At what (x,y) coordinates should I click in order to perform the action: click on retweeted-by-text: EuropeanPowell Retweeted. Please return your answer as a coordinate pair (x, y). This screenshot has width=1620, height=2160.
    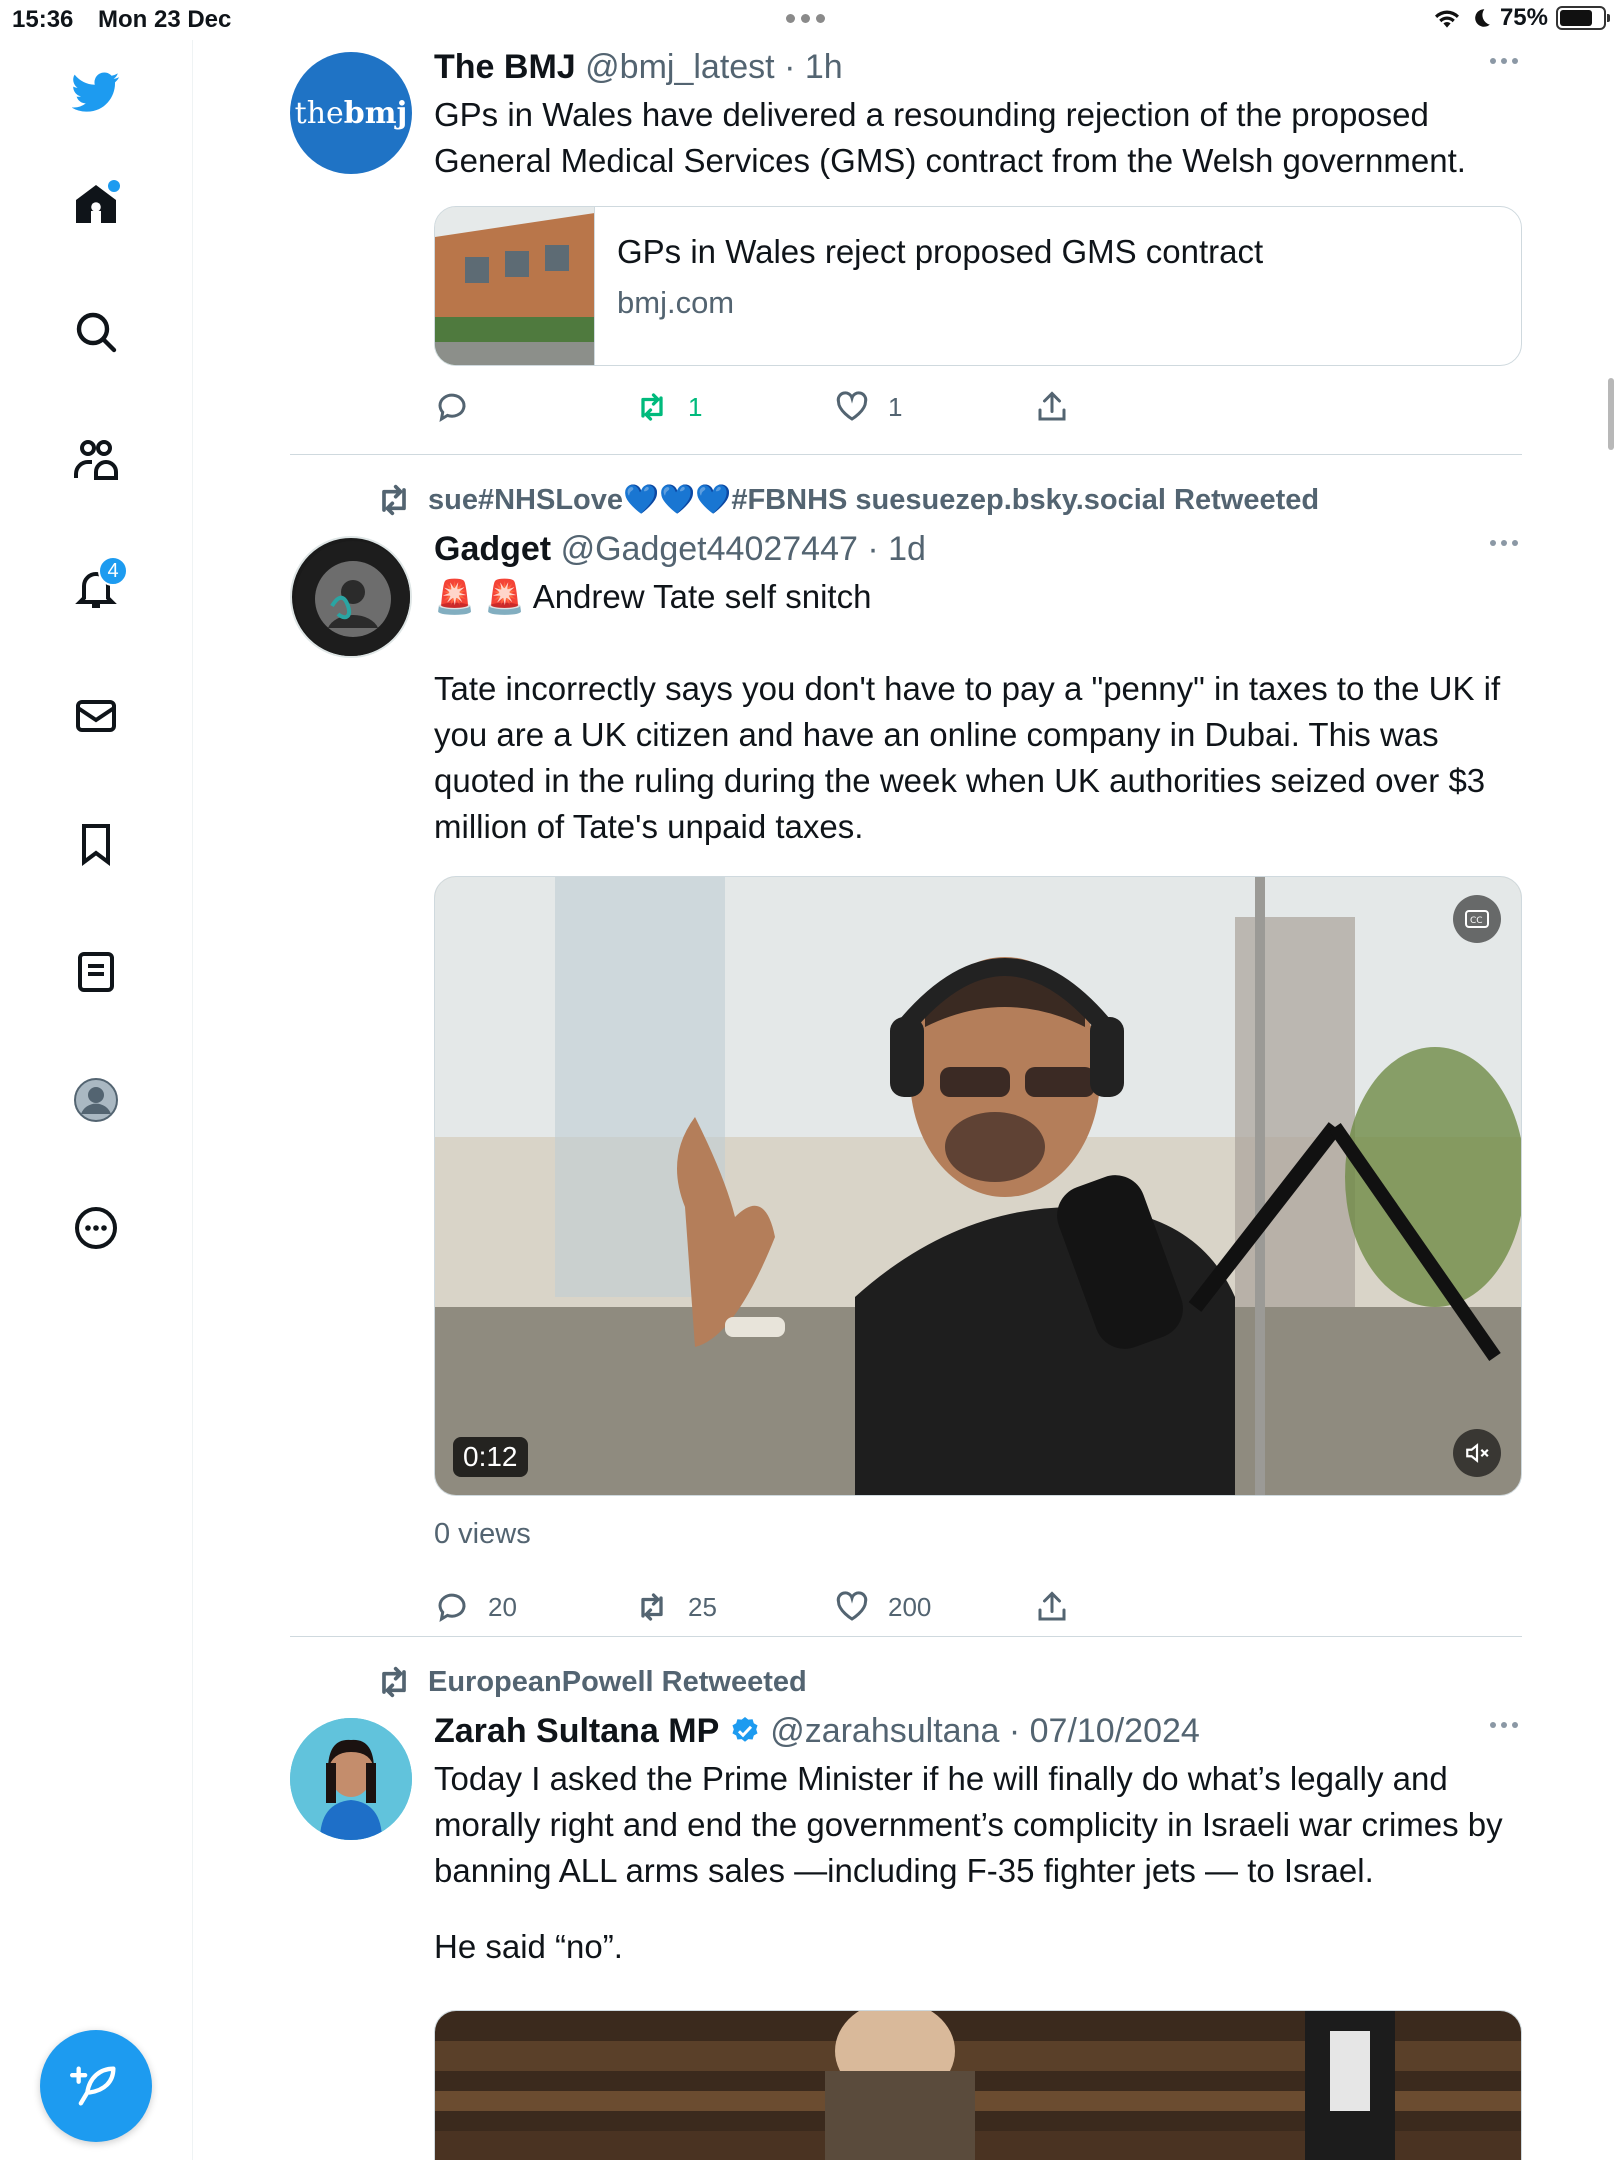
    Looking at the image, I should click on (617, 1681).